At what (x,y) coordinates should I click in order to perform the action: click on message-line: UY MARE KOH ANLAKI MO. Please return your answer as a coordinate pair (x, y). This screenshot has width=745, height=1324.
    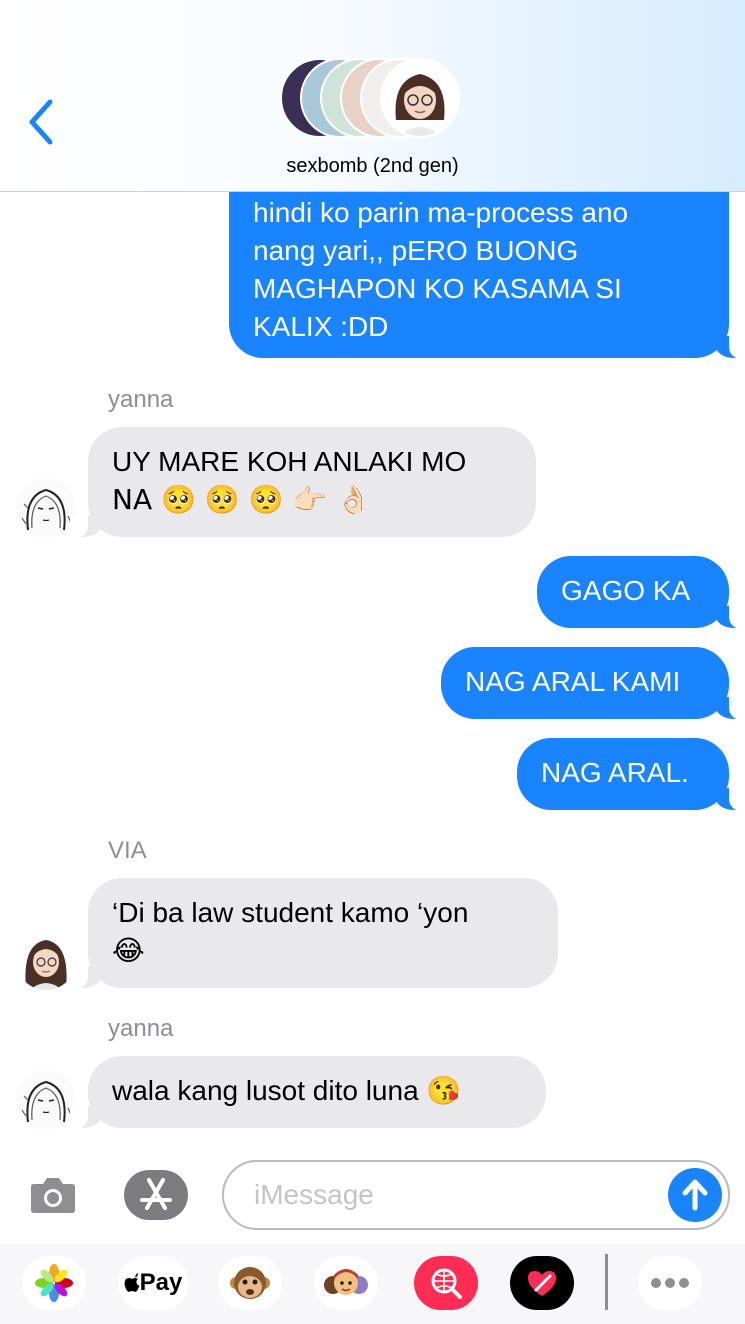
    Looking at the image, I should click on (289, 461).